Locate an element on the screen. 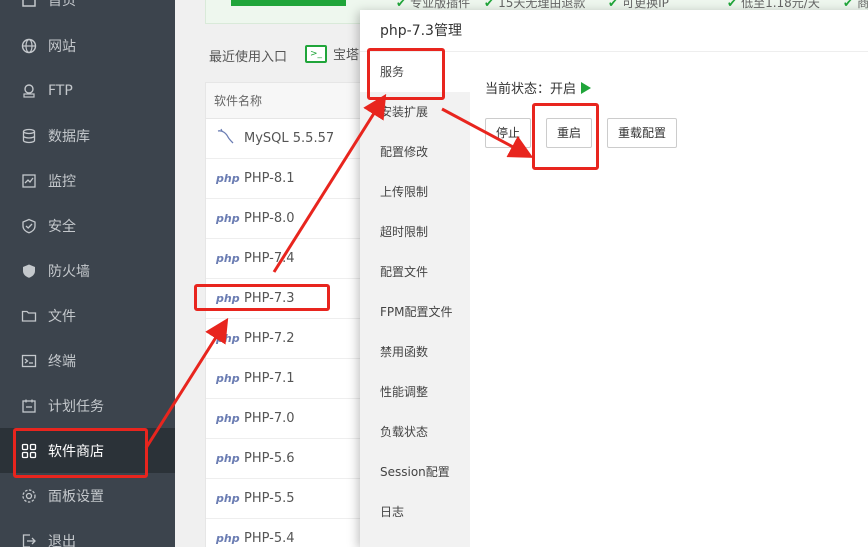 The width and height of the screenshot is (868, 547). terminal-icon is located at coordinates (29, 361).